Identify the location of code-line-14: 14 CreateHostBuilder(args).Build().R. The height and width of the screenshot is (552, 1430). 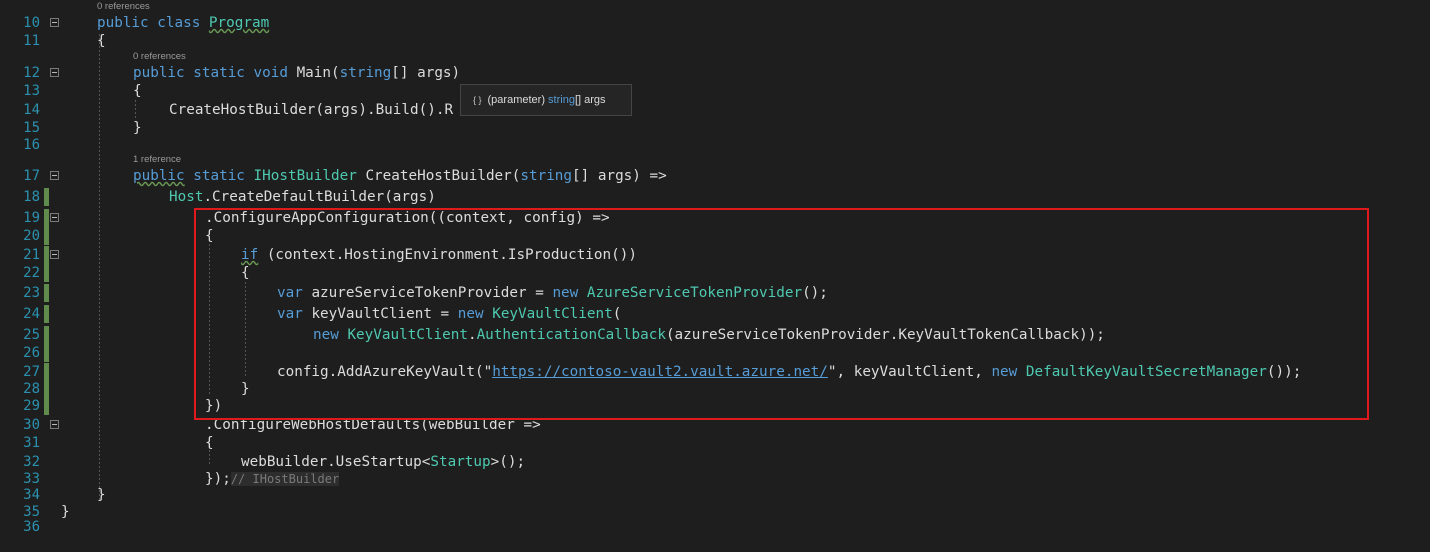
(715, 110).